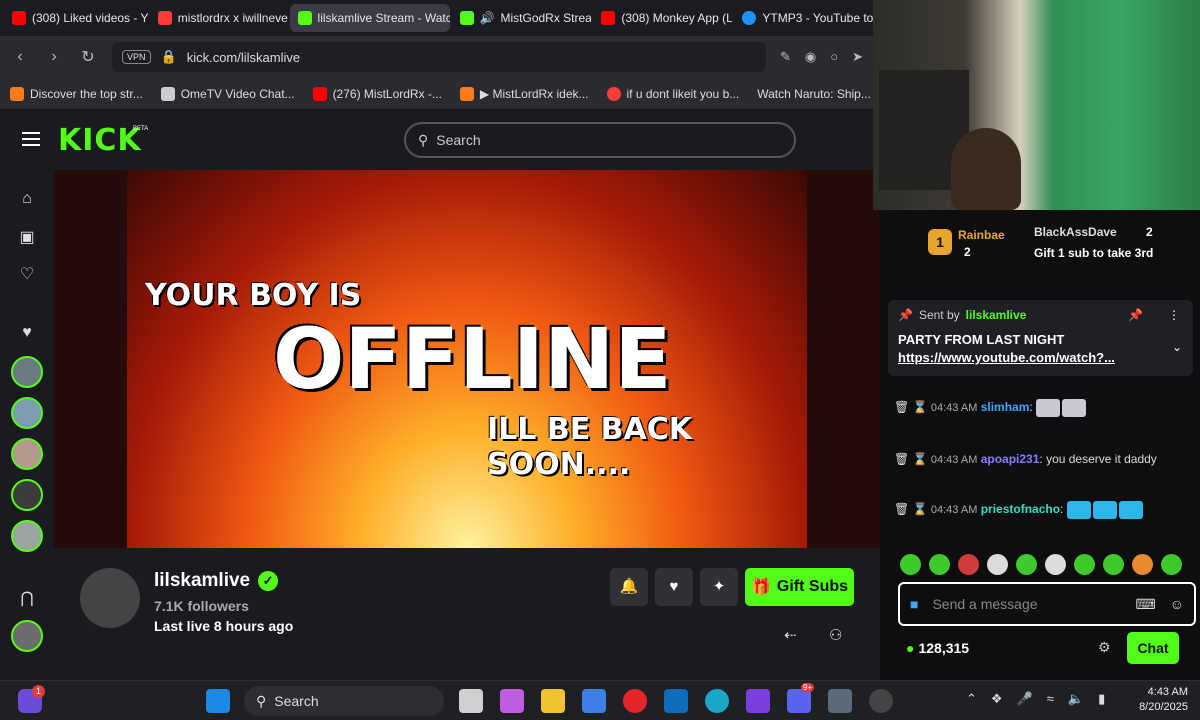 Image resolution: width=1200 pixels, height=720 pixels. I want to click on message-user: priestofnacho, so click(1020, 509).